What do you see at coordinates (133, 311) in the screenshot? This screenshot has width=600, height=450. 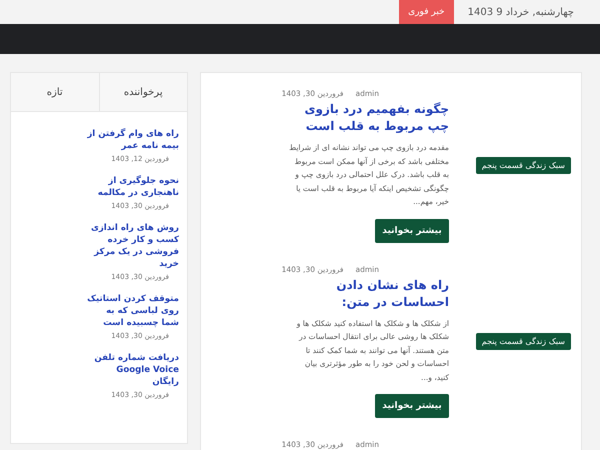 I see `sidebar-post-title: متوقف کردن استاتیک روی لباسی که به شما چسبیده است` at bounding box center [133, 311].